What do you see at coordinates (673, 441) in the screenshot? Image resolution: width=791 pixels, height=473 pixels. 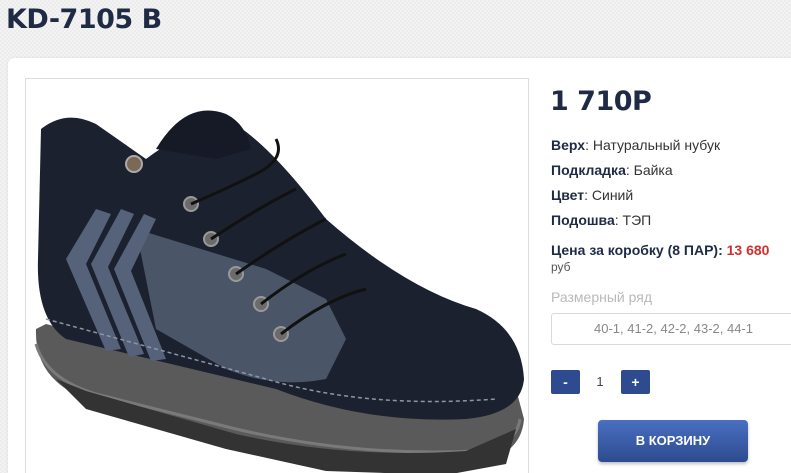 I see `add-to-cart-button: В КОРЗИНУ` at bounding box center [673, 441].